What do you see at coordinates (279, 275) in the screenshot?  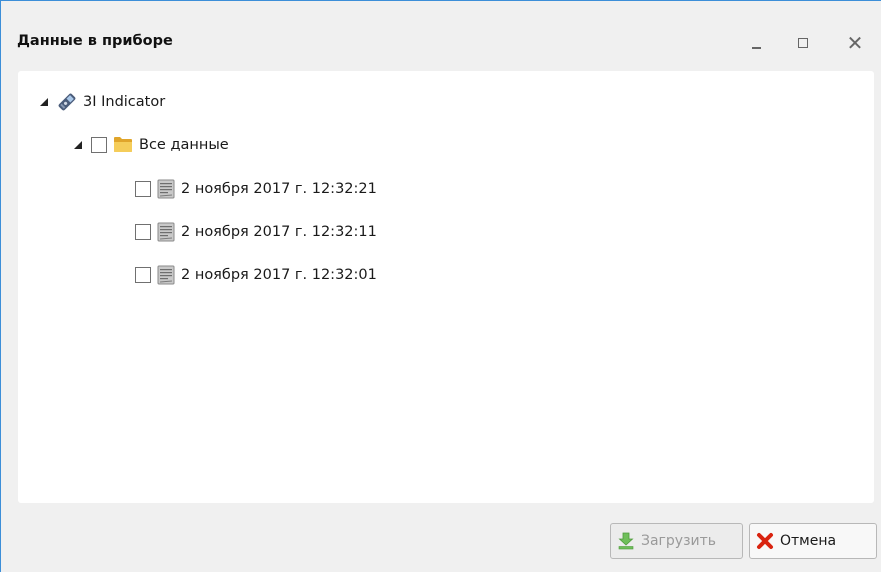 I see `tree-node-label: 2 ноября 2017 г. 12:32:01` at bounding box center [279, 275].